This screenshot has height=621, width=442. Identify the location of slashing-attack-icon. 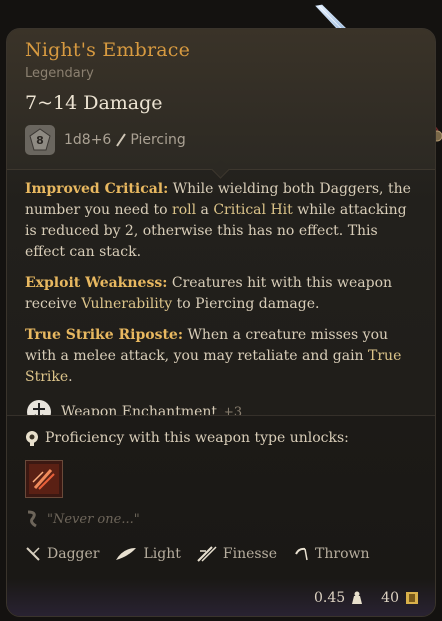
(44, 479).